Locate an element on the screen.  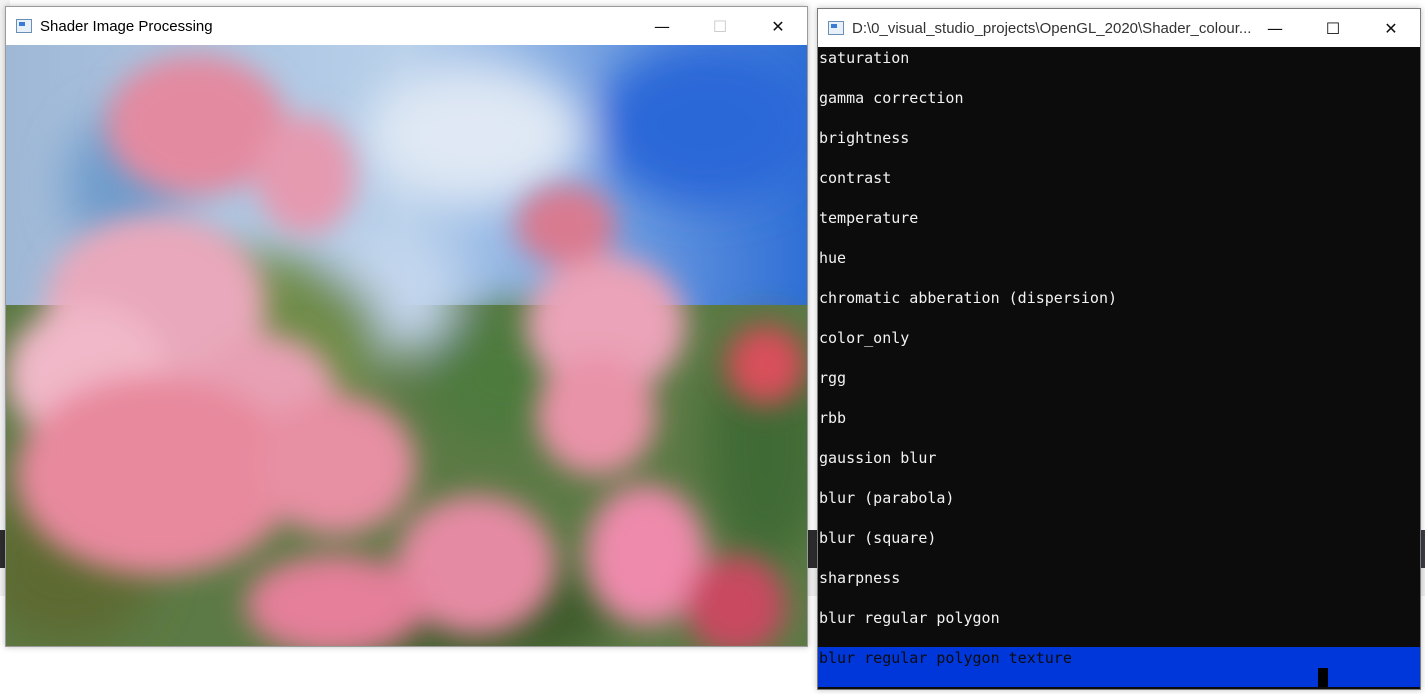
close-button: ✕ is located at coordinates (778, 26).